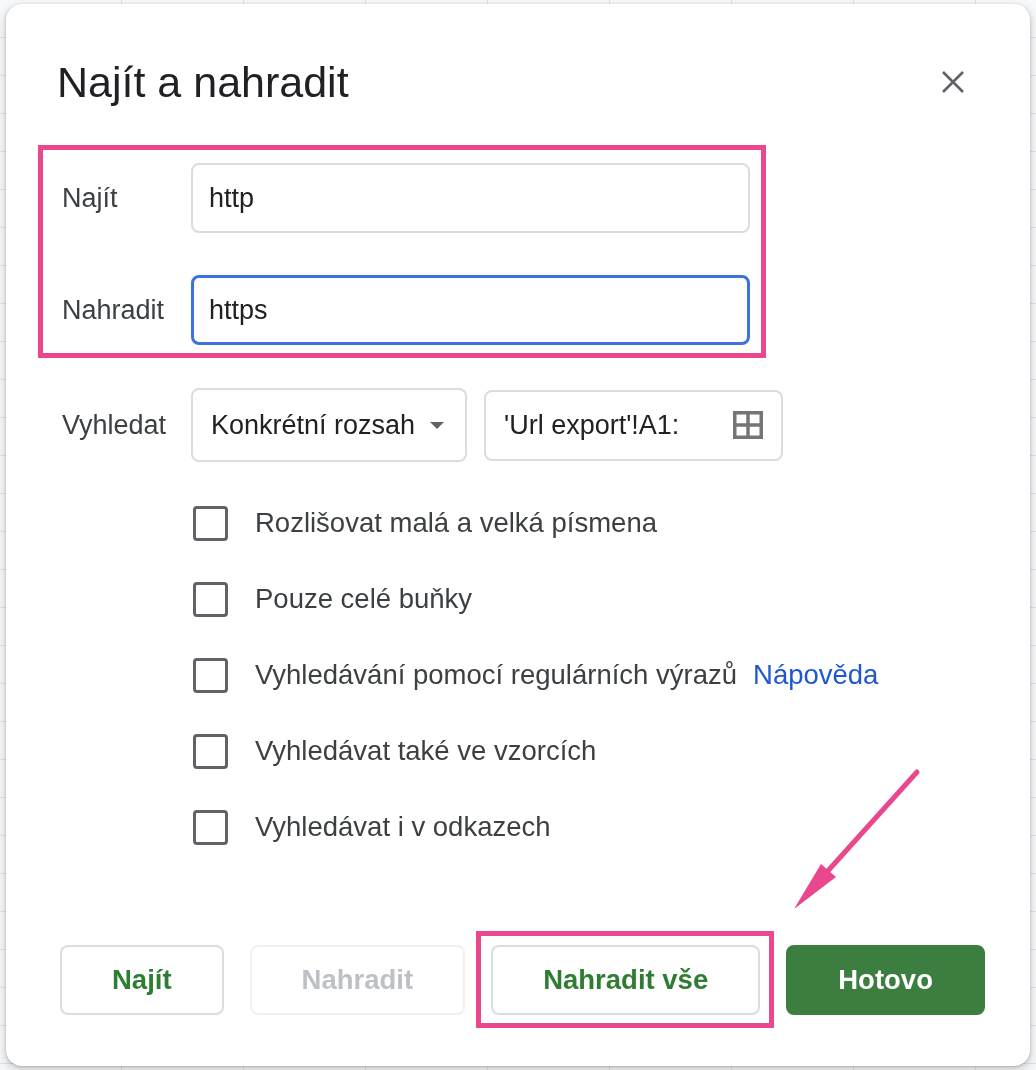 Image resolution: width=1036 pixels, height=1070 pixels. What do you see at coordinates (456, 523) in the screenshot?
I see `checkbox-label: Rozlišovat malá a velká písmena` at bounding box center [456, 523].